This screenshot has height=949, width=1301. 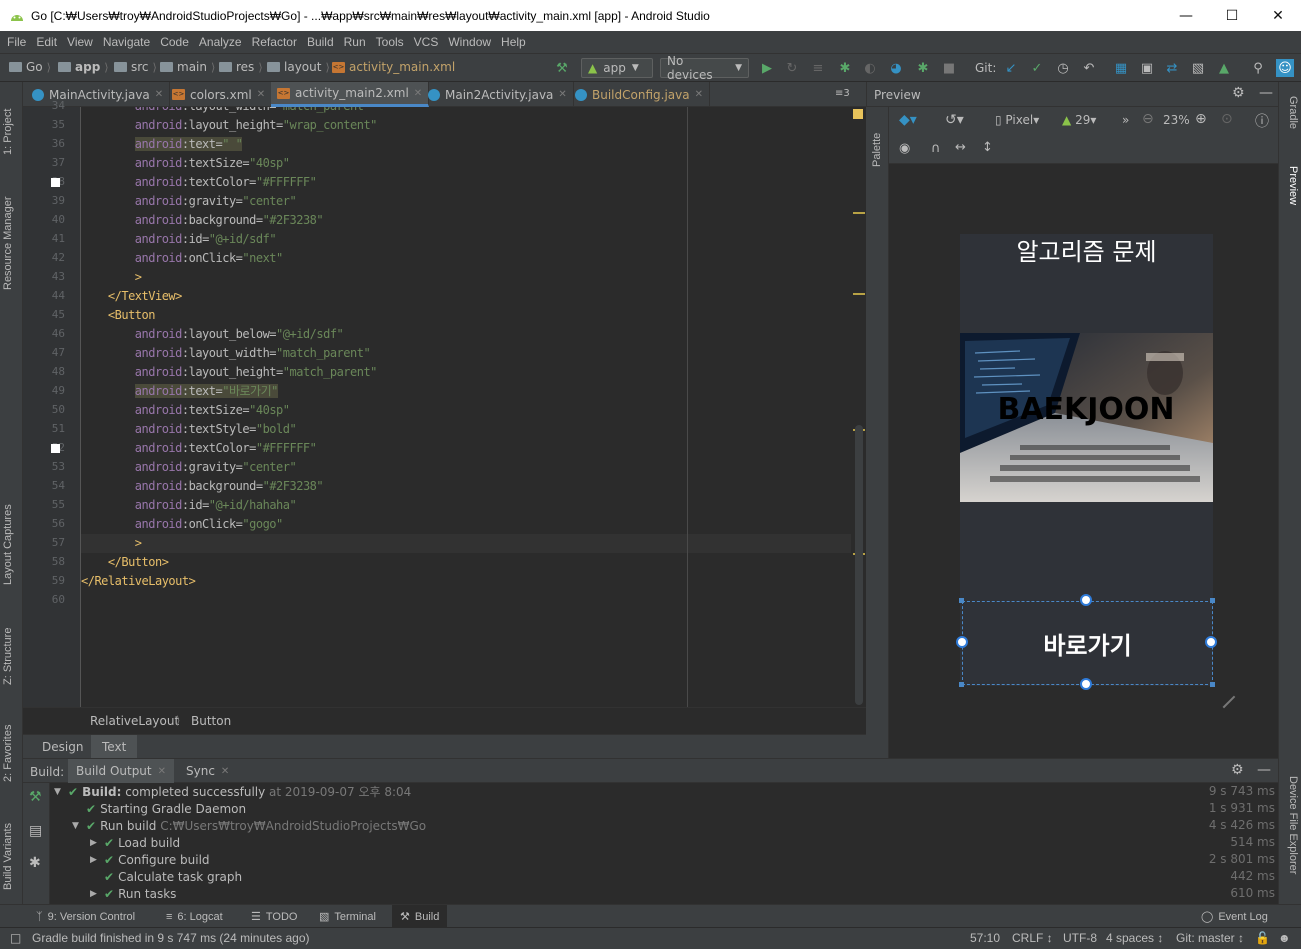 What do you see at coordinates (125, 562) in the screenshot?
I see `code-line: </Button>` at bounding box center [125, 562].